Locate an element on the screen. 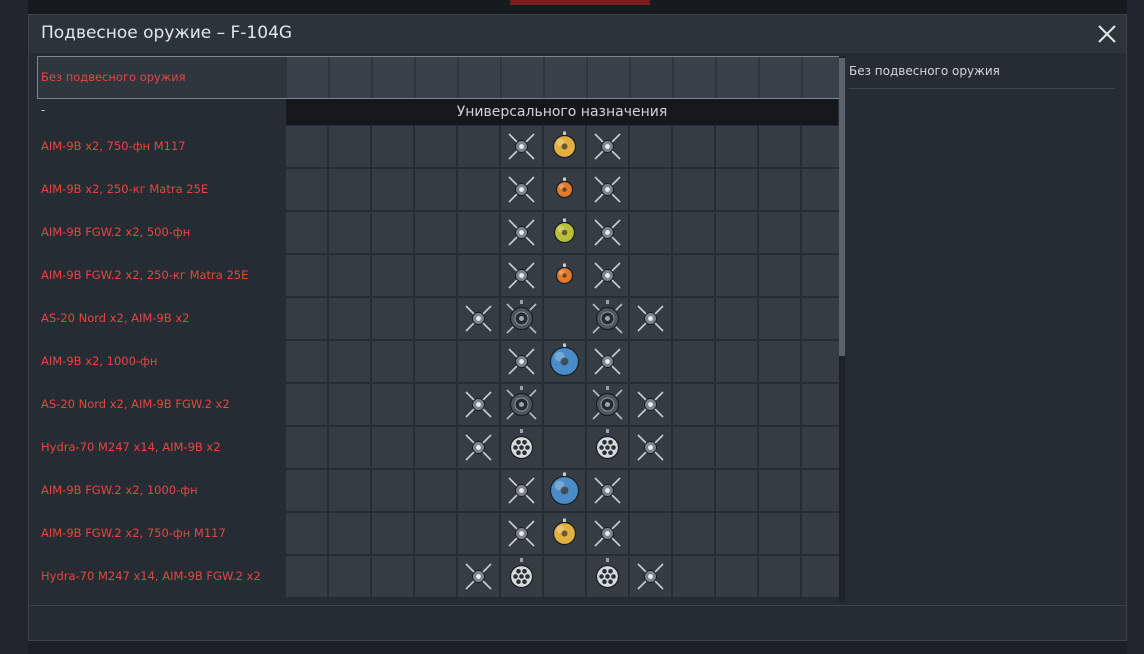 This screenshot has width=1144, height=654. preset-row: AS-20 Nord x2, AIM-9B FGW.2 x2 is located at coordinates (438, 404).